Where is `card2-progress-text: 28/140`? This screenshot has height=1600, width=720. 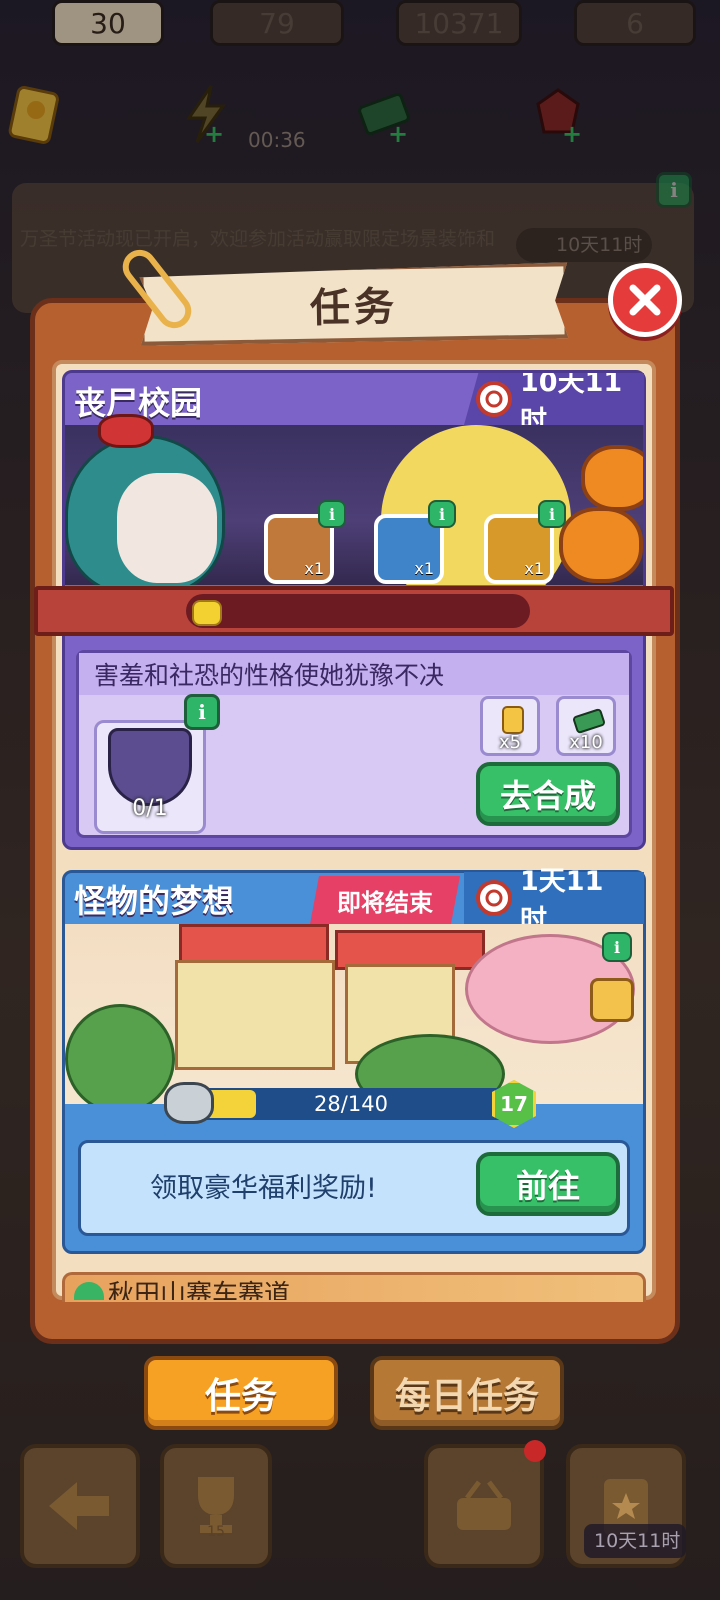
card2-progress-text: 28/140 is located at coordinates (351, 1104).